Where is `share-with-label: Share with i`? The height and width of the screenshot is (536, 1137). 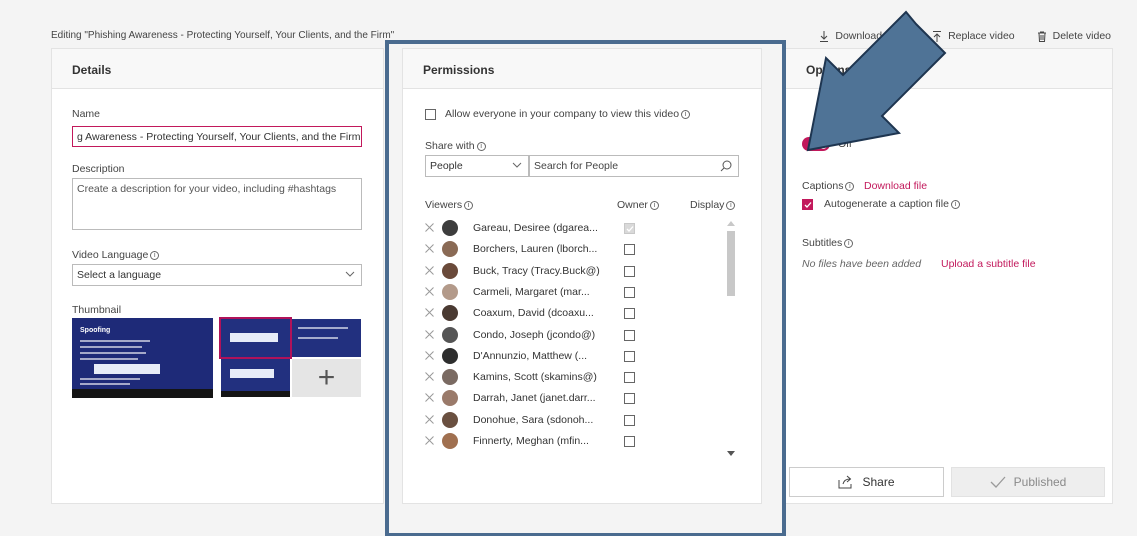 share-with-label: Share with i is located at coordinates (455, 146).